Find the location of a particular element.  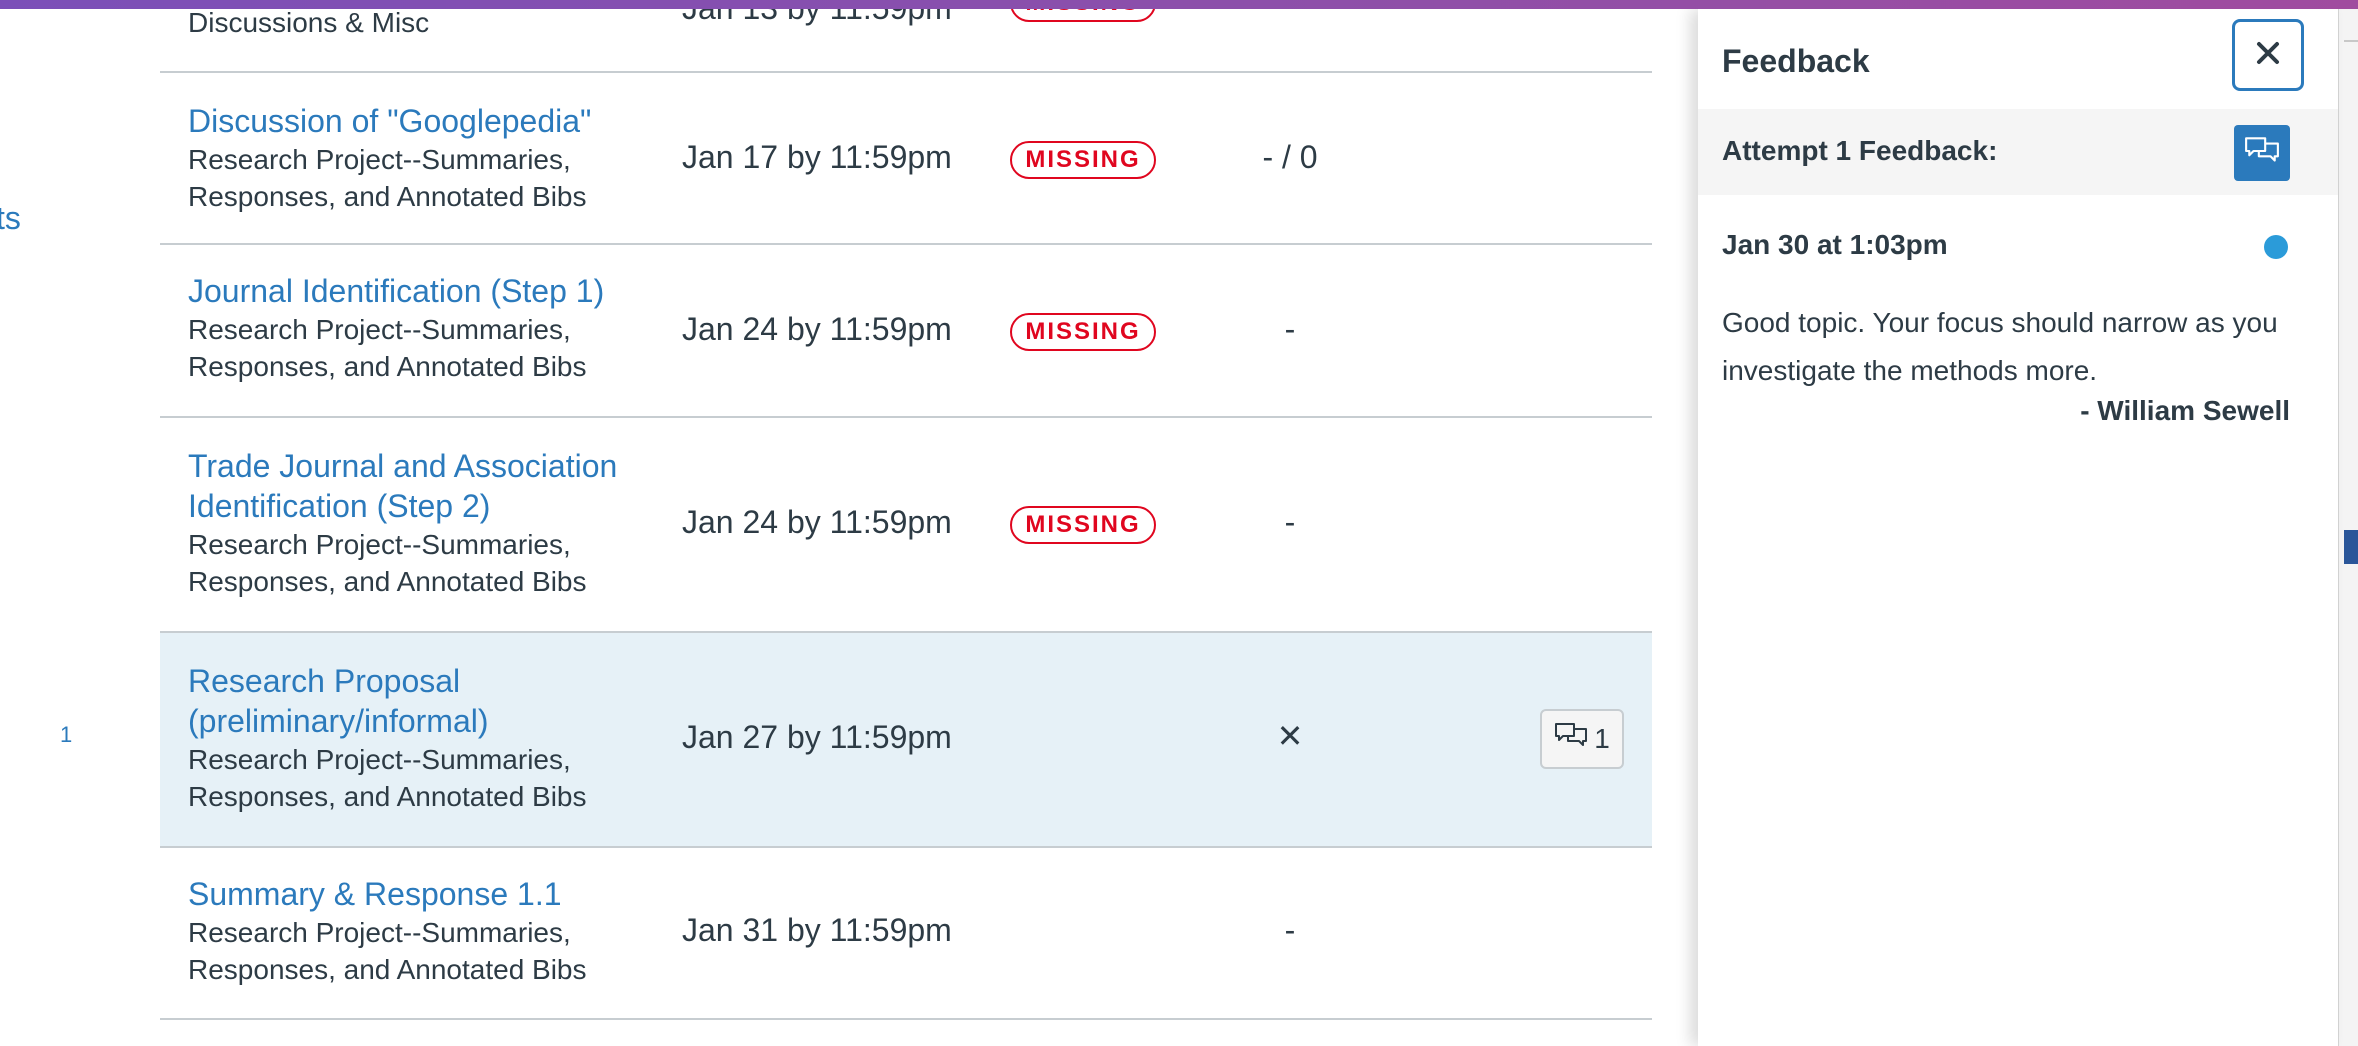

attempt-comments-button is located at coordinates (2262, 153).